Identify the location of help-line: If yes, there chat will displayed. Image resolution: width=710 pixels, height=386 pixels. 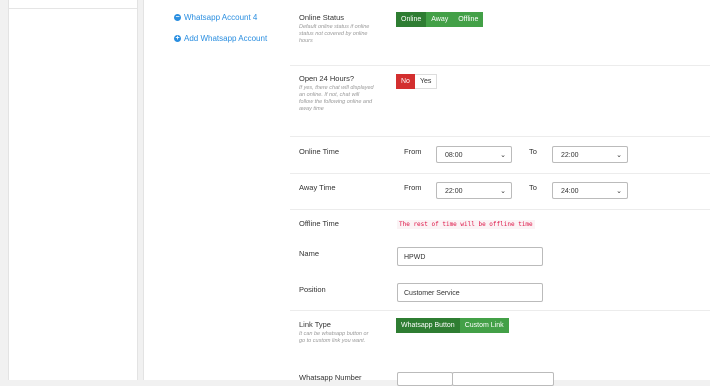
(336, 88).